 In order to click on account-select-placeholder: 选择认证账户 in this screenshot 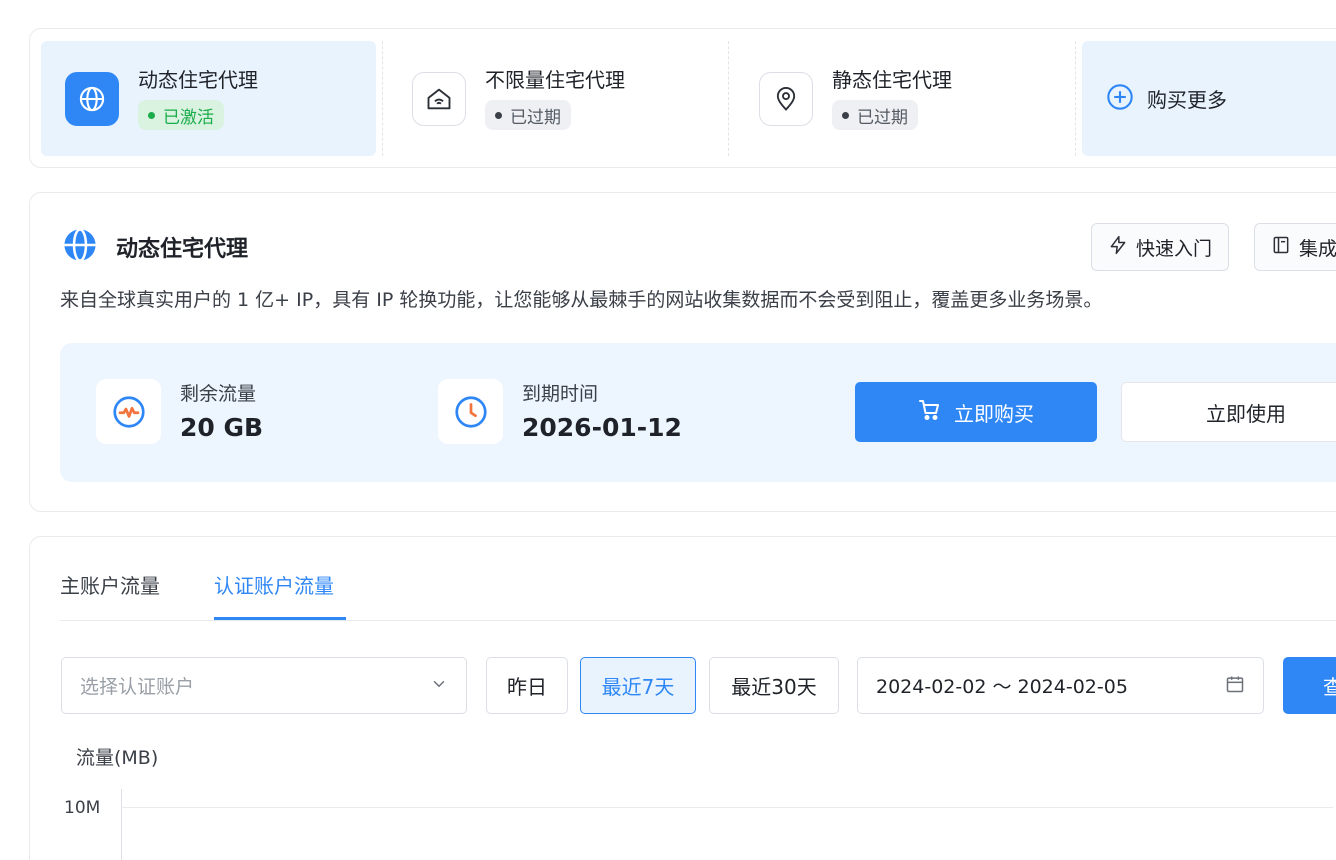, I will do `click(137, 687)`.